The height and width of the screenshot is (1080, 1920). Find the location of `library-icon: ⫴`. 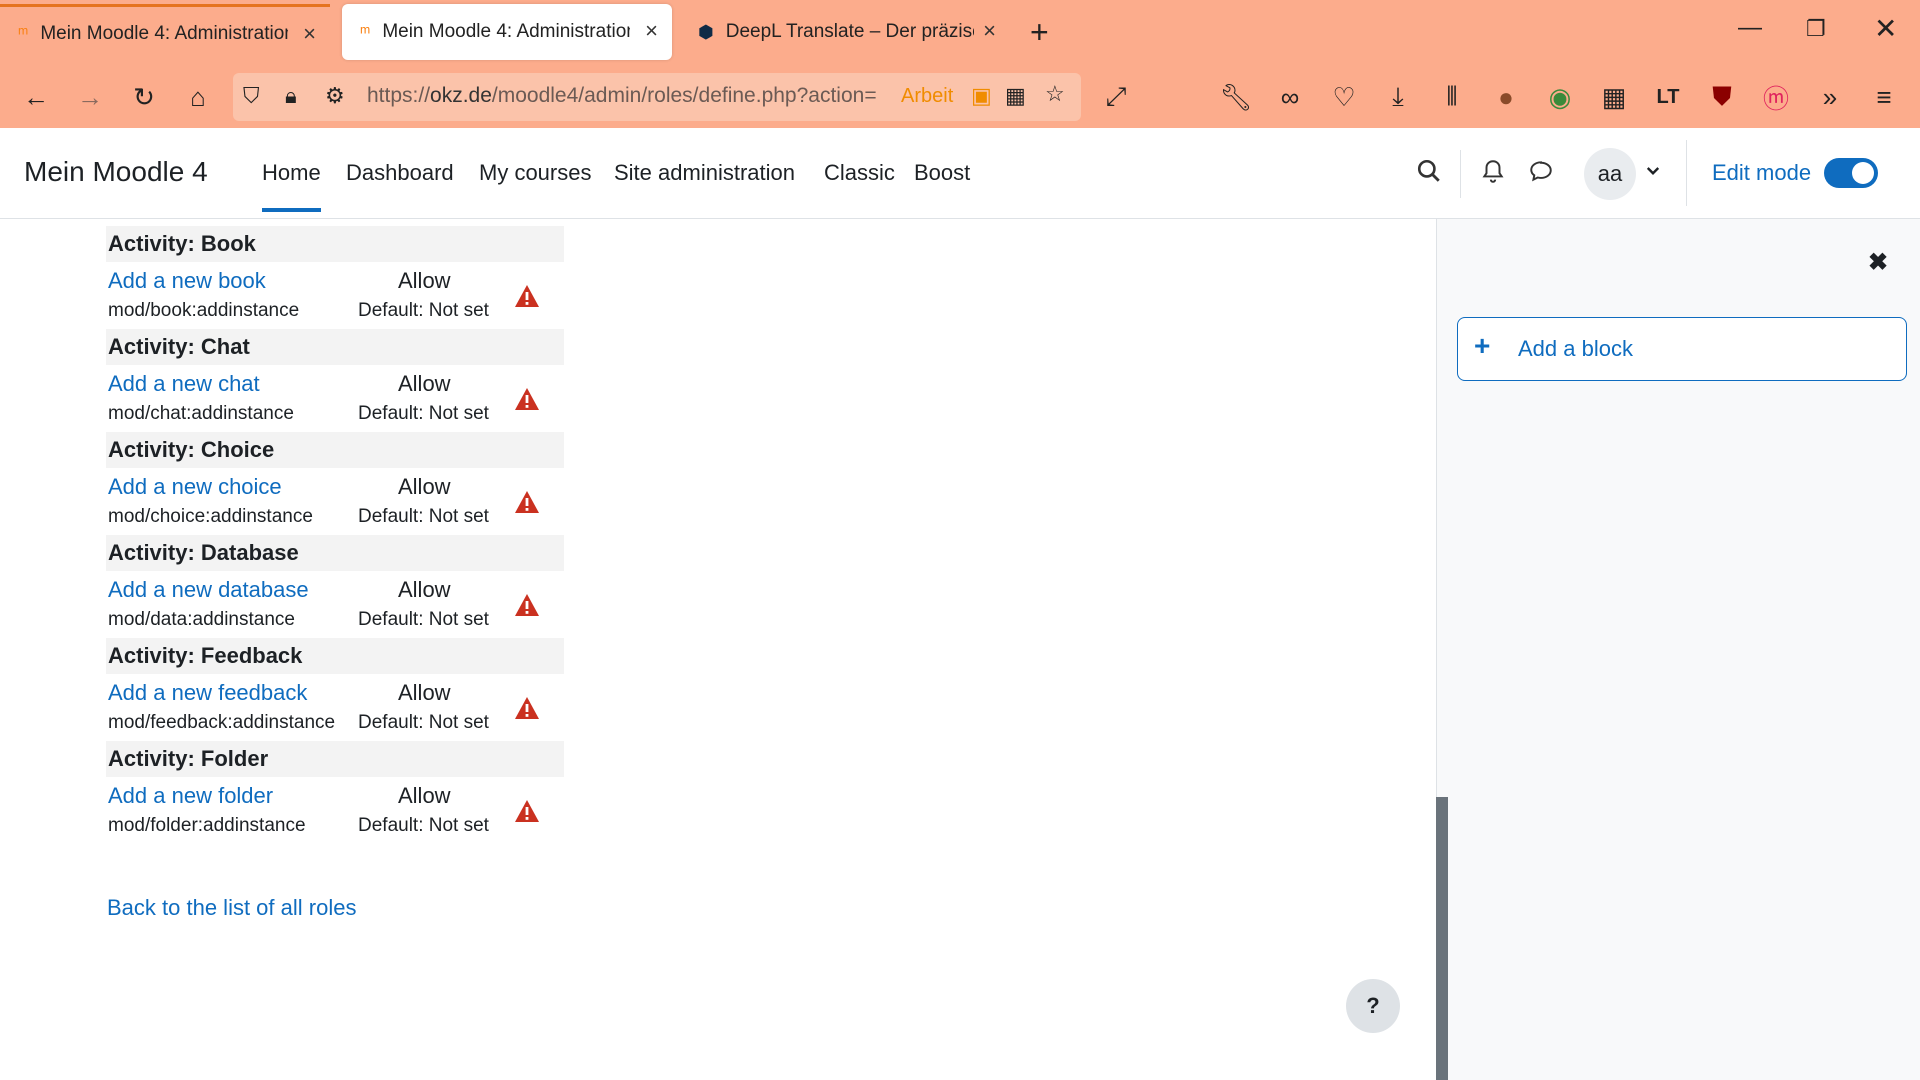

library-icon: ⫴ is located at coordinates (1452, 97).